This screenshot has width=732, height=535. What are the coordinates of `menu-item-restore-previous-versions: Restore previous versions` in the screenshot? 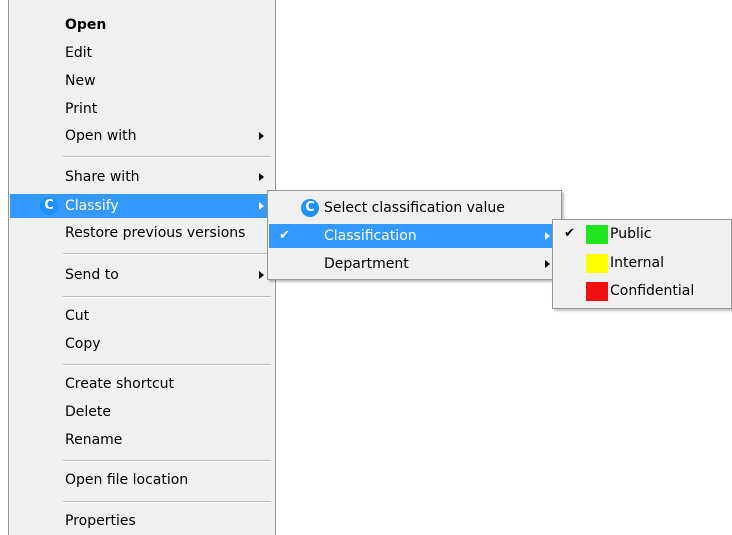 It's located at (142, 233).